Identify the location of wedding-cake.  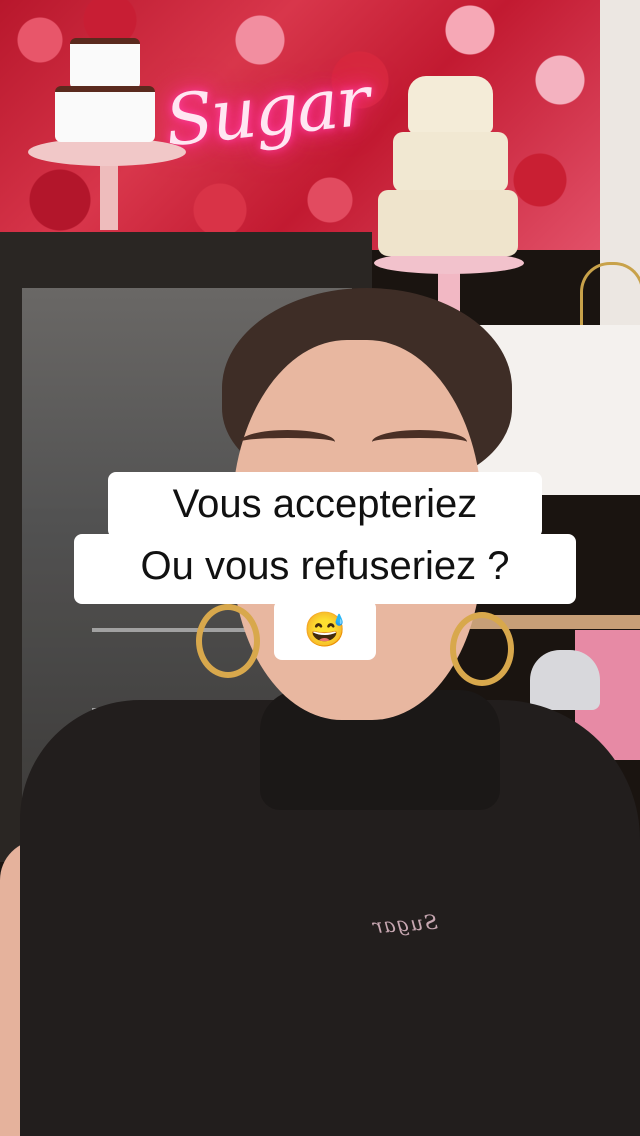
(448, 166).